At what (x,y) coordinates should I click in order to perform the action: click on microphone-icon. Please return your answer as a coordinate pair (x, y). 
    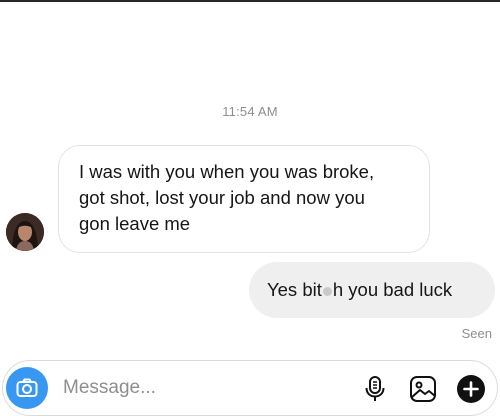
    Looking at the image, I should click on (375, 388).